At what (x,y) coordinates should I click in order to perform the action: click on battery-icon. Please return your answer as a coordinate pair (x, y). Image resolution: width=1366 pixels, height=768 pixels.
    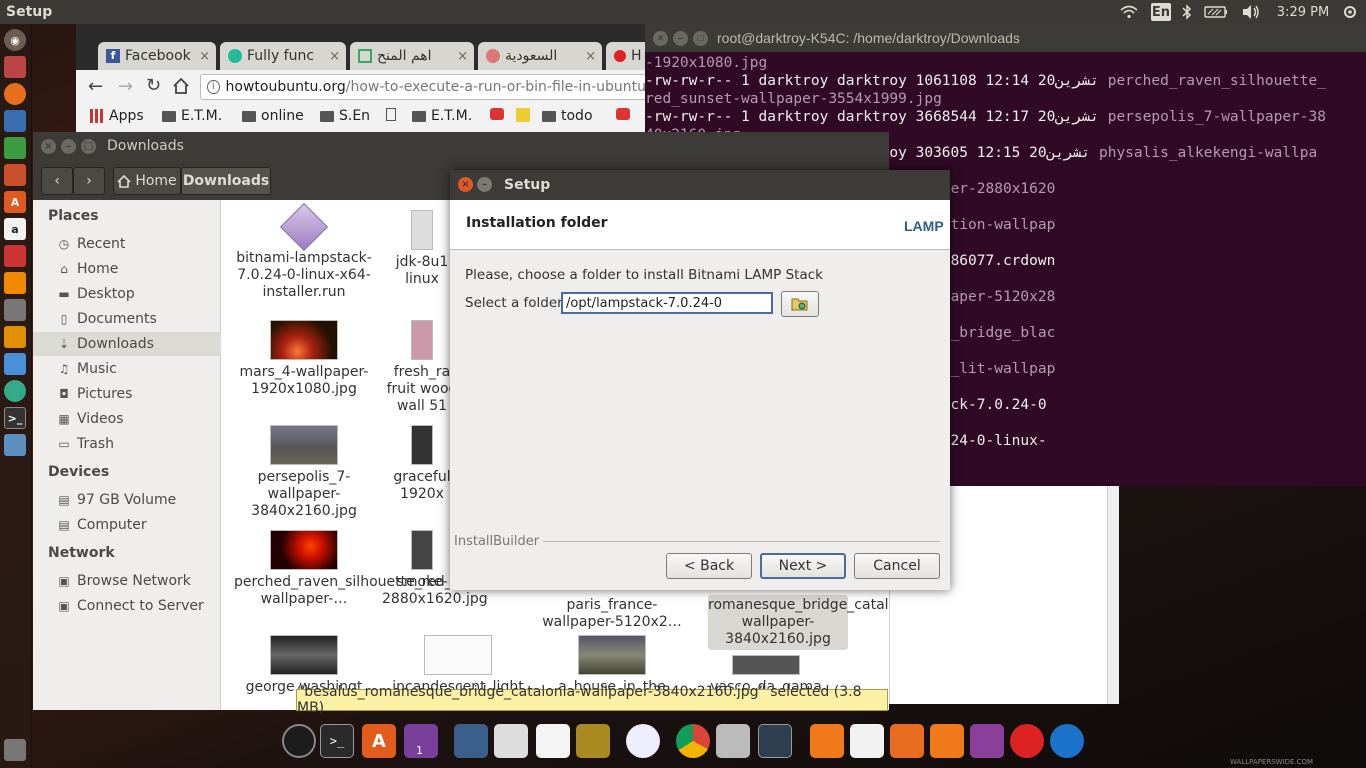
    Looking at the image, I should click on (1216, 12).